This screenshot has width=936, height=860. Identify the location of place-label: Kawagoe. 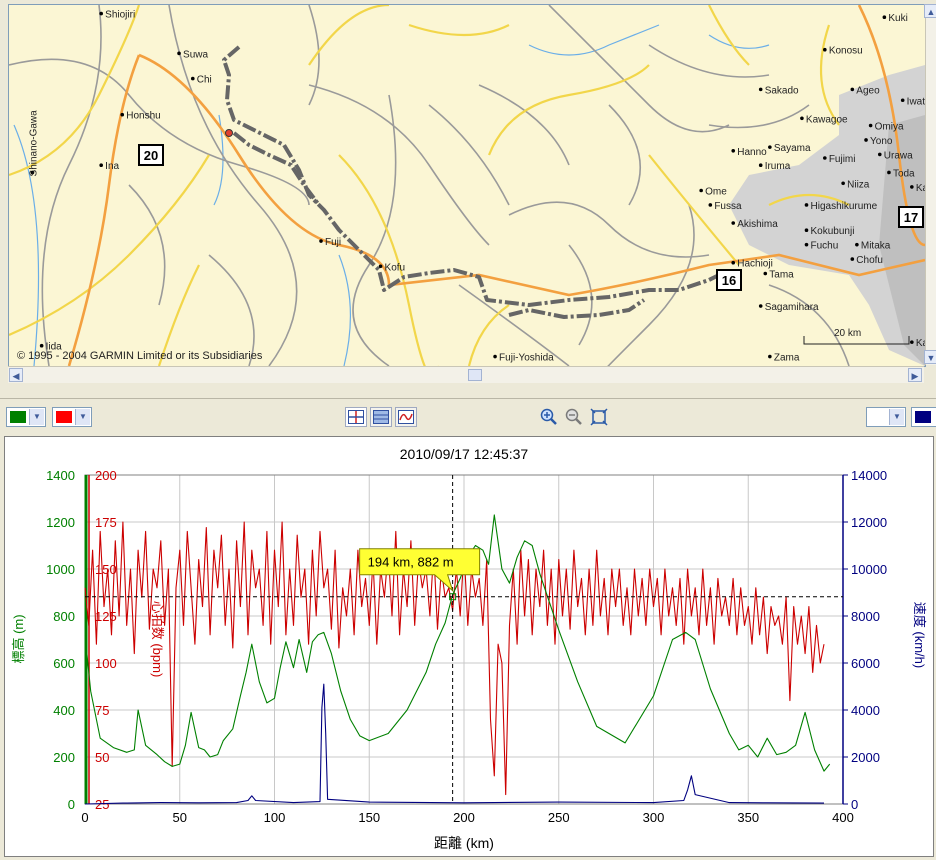
(827, 119).